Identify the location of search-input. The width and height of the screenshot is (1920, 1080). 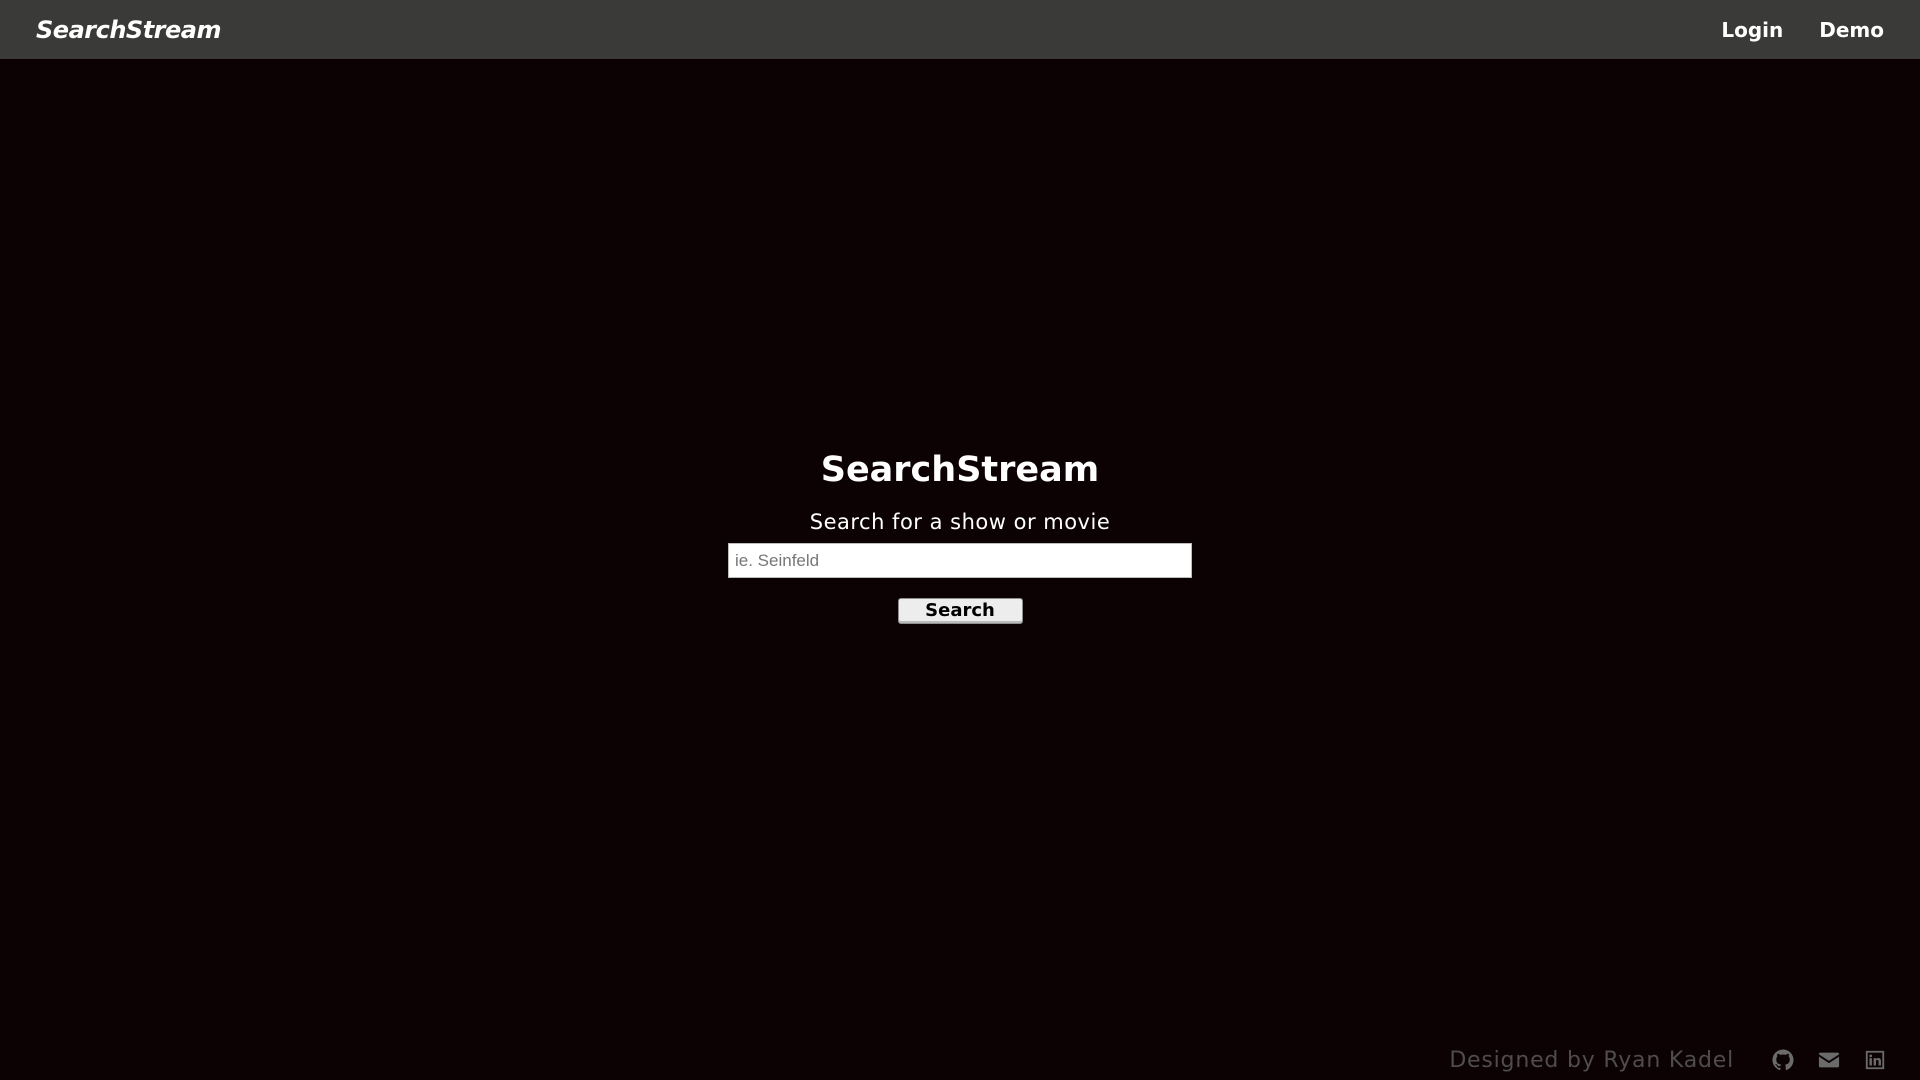
(960, 560).